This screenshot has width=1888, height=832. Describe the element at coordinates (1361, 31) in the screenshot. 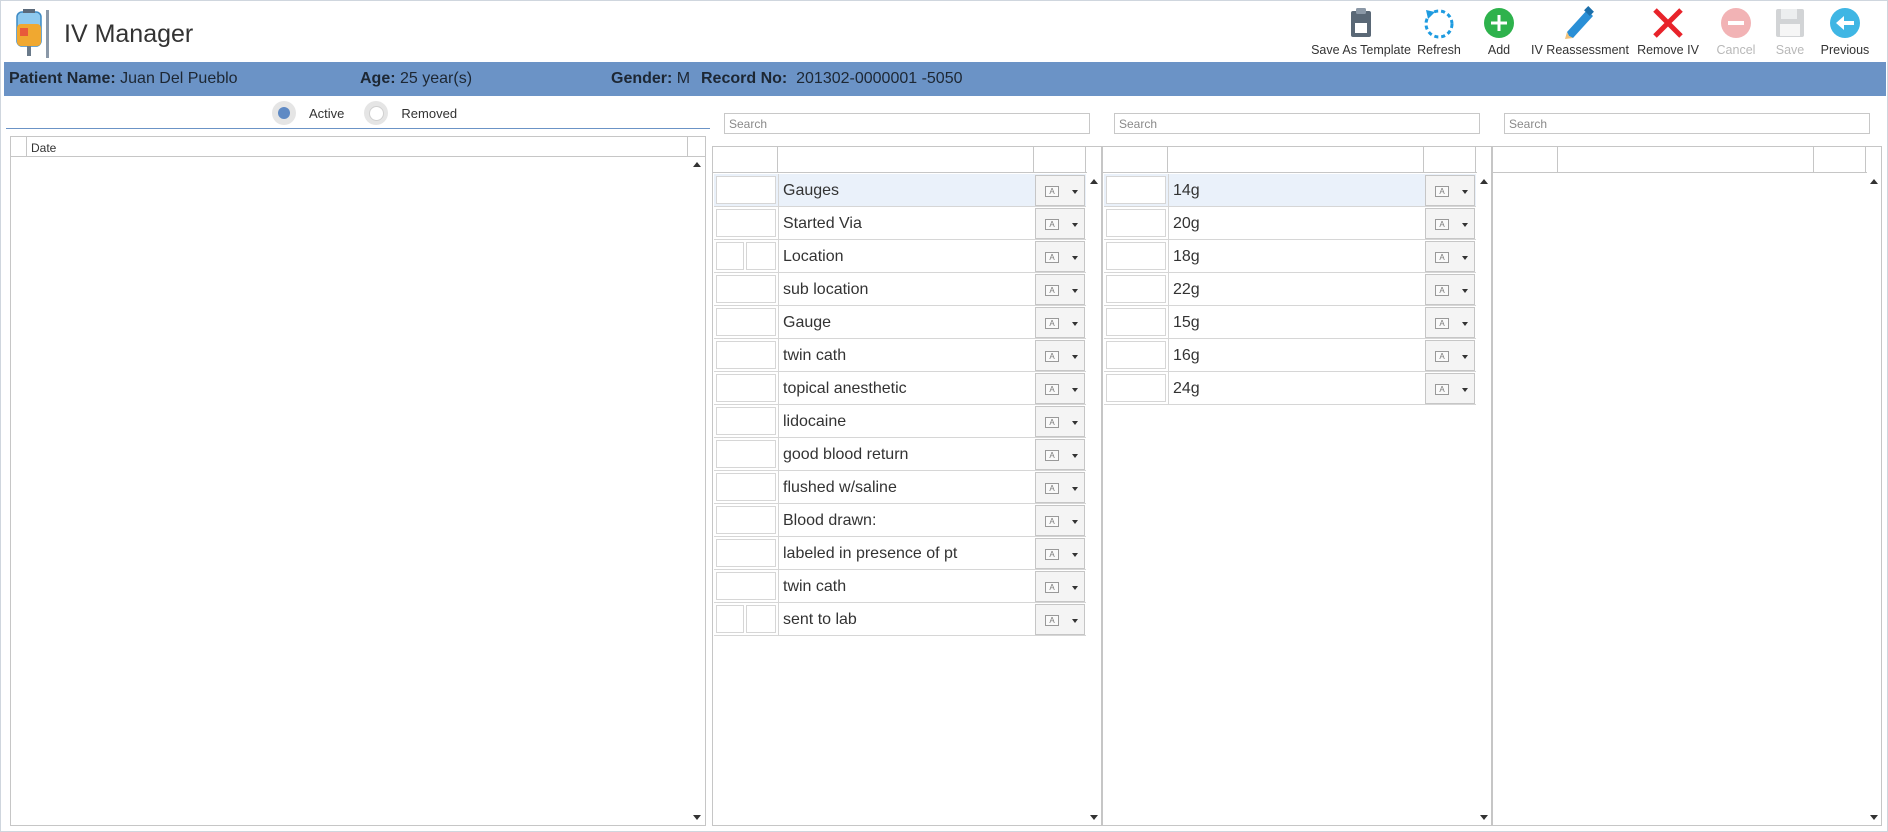

I see `save-as-template-button: Save As Template` at that location.